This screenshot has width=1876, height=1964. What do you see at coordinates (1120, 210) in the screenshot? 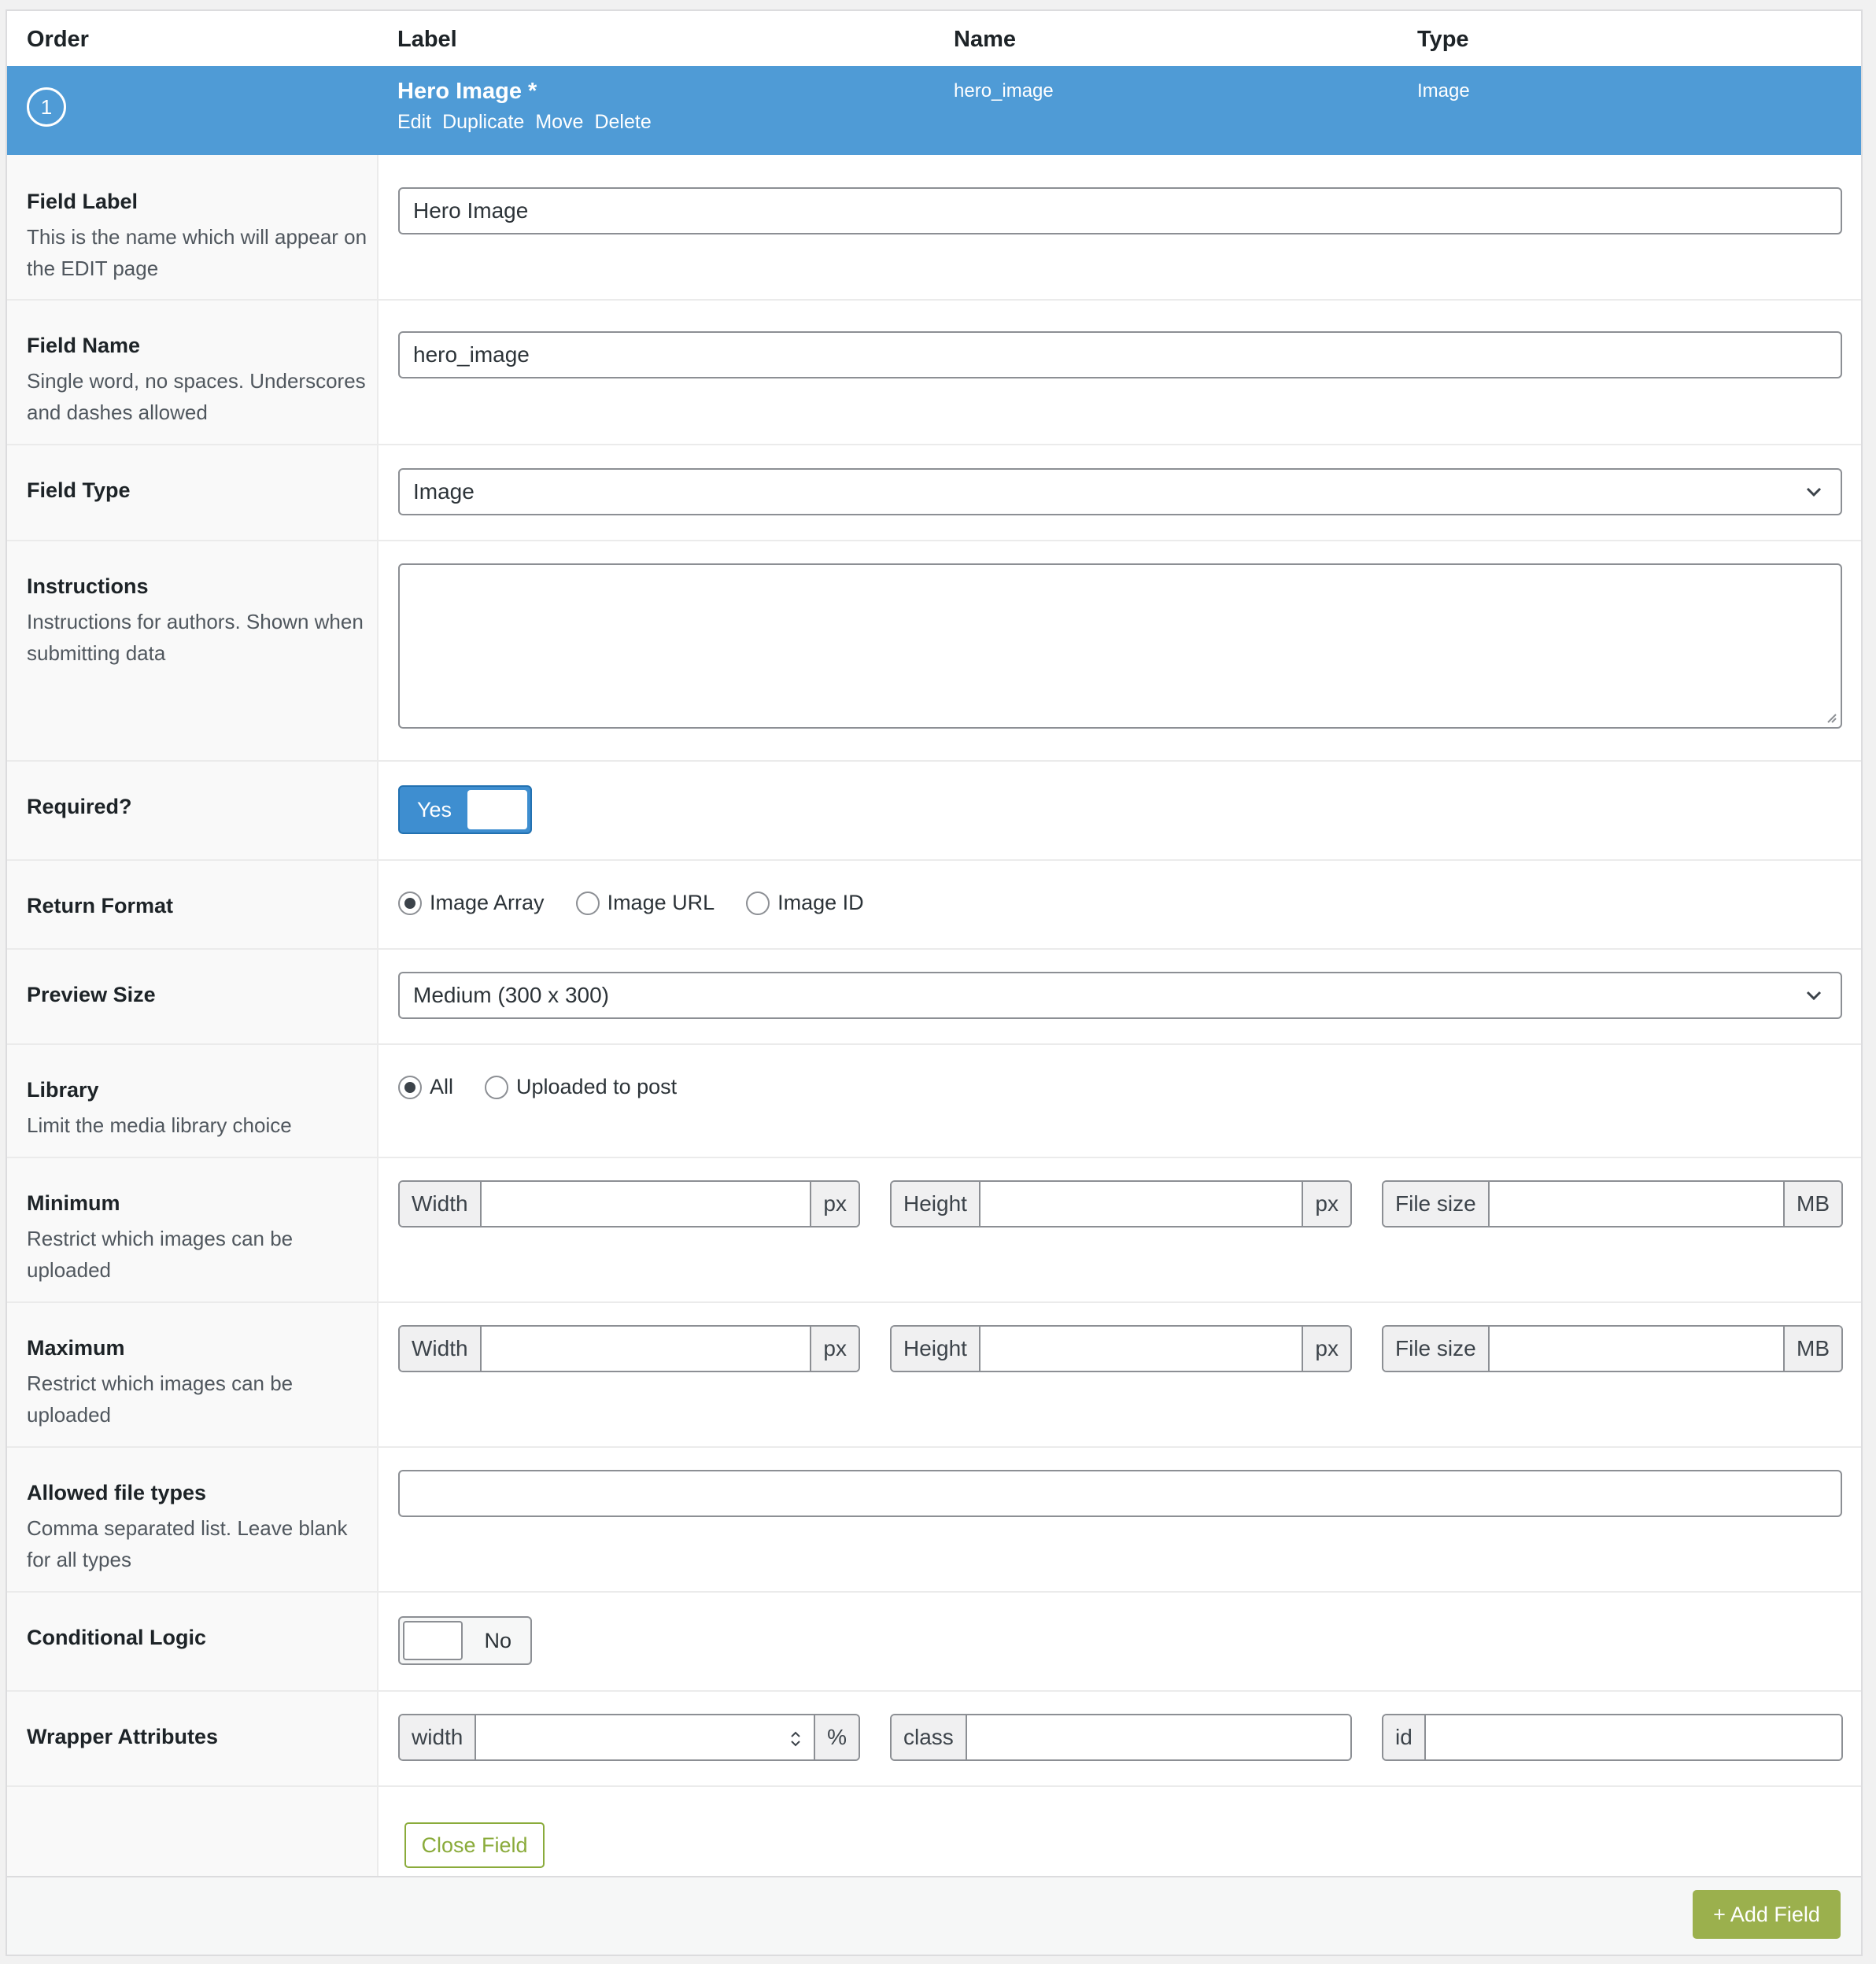
I see `field-label-input` at bounding box center [1120, 210].